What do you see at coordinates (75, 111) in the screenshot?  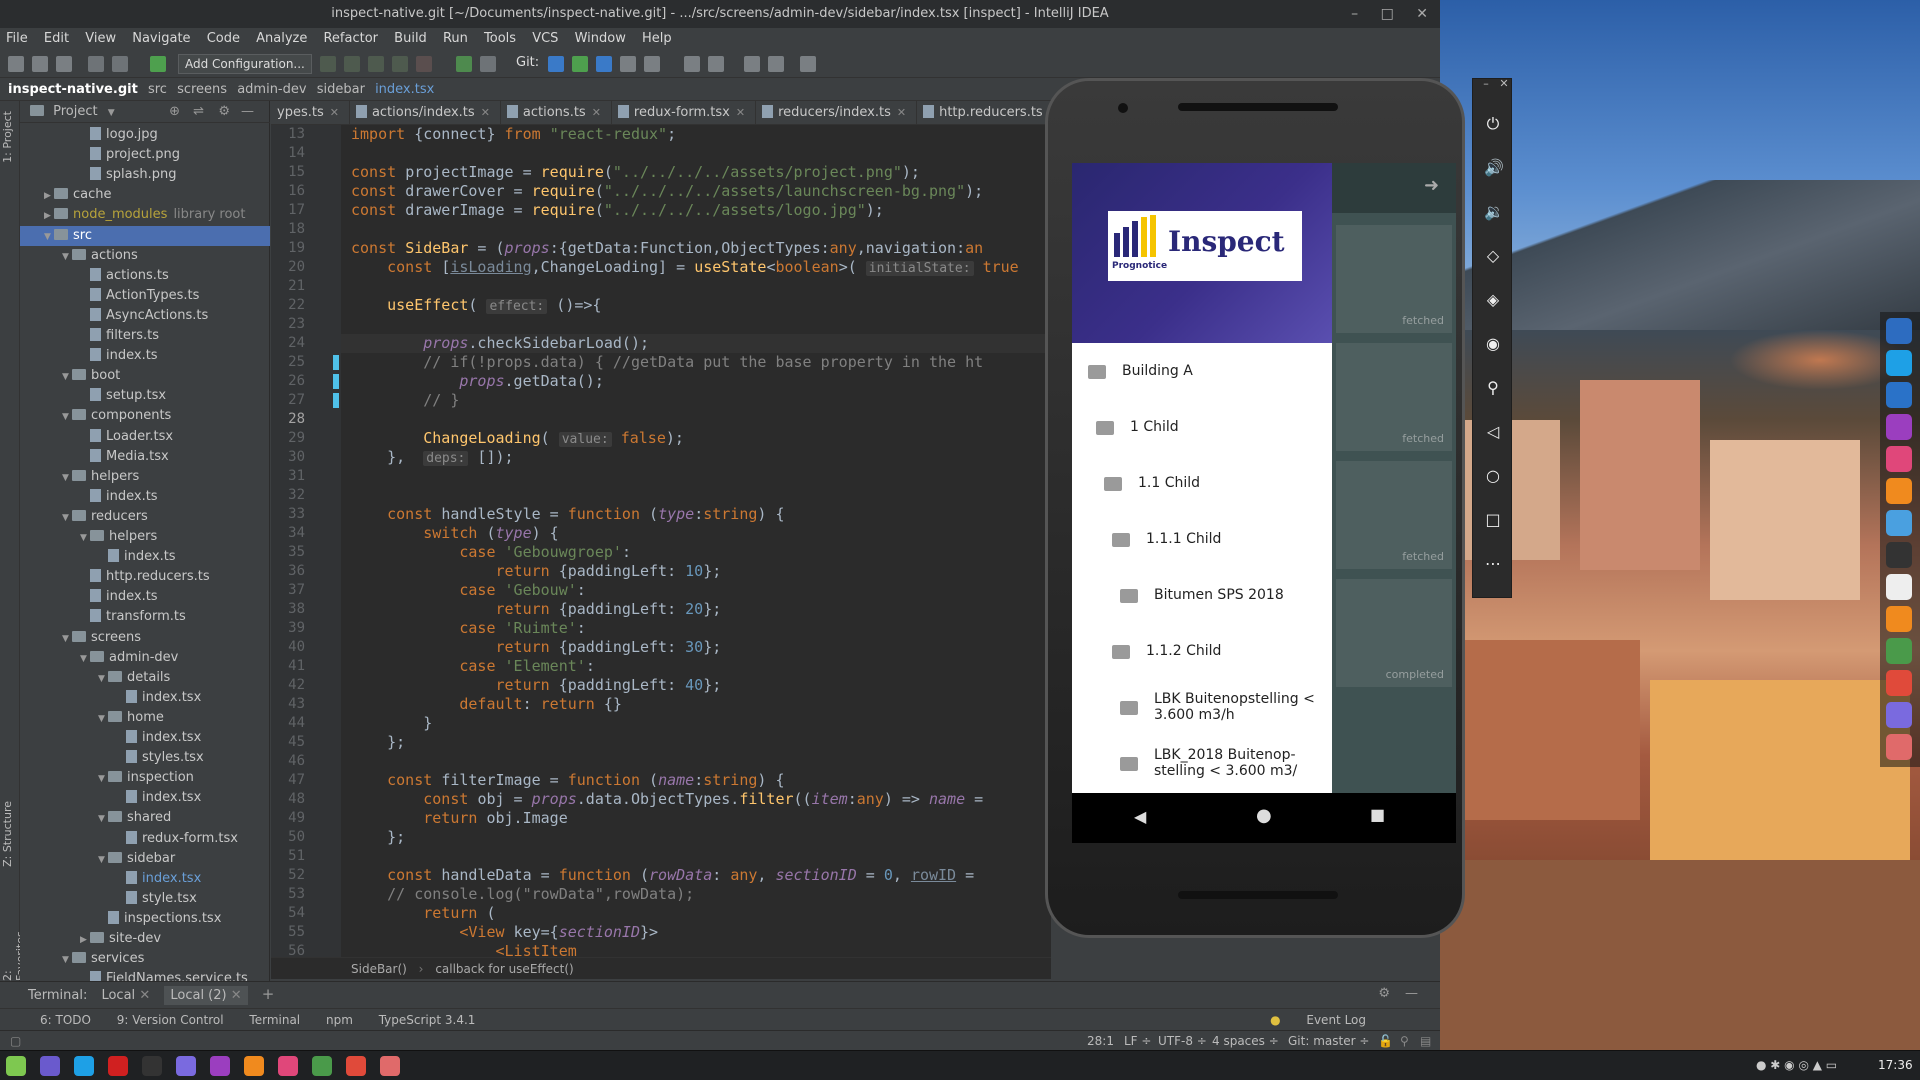 I see `project-panel-title: Project` at bounding box center [75, 111].